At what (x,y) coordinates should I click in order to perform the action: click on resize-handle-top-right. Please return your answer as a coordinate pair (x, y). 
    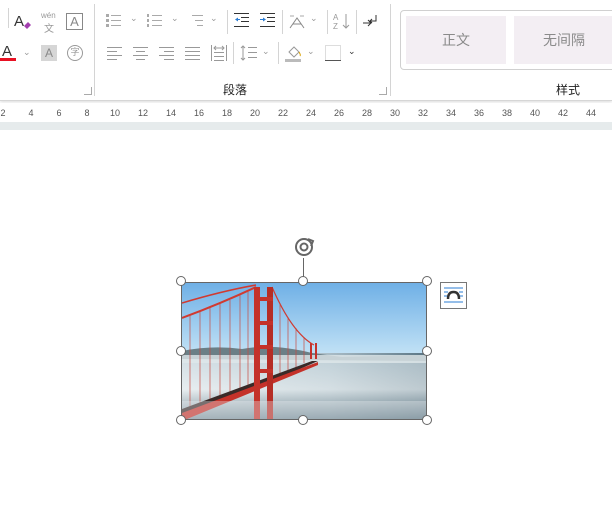
    Looking at the image, I should click on (427, 281).